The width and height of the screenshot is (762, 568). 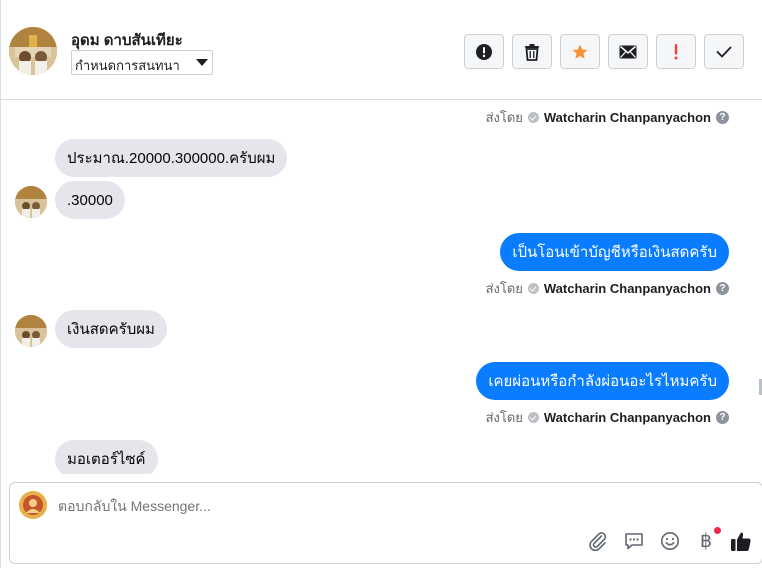 I want to click on mark-unread-button, so click(x=628, y=51).